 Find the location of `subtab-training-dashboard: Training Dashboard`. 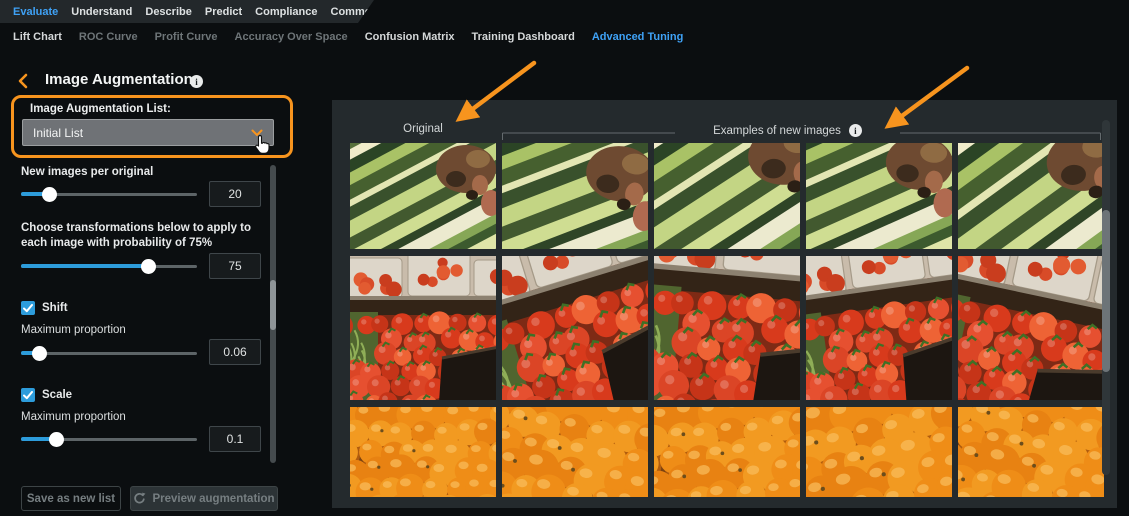

subtab-training-dashboard: Training Dashboard is located at coordinates (523, 37).